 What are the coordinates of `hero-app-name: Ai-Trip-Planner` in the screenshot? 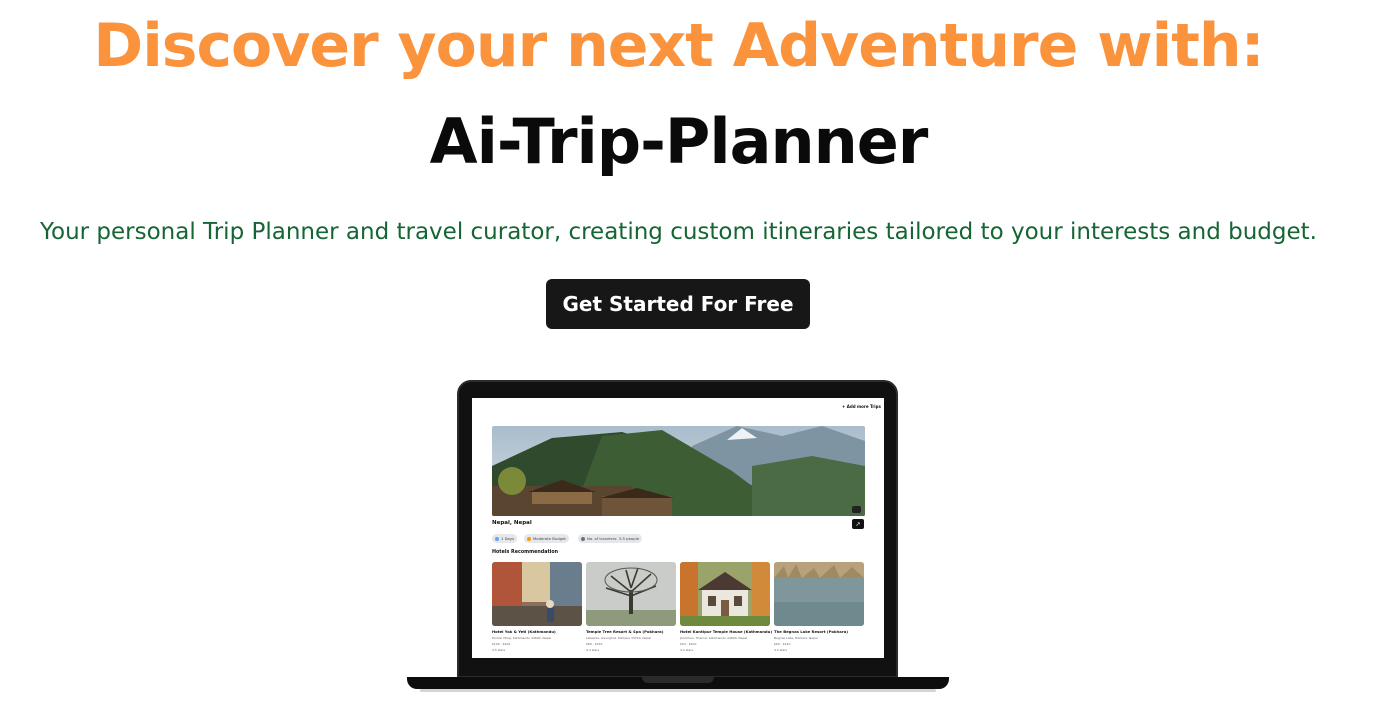 It's located at (679, 141).